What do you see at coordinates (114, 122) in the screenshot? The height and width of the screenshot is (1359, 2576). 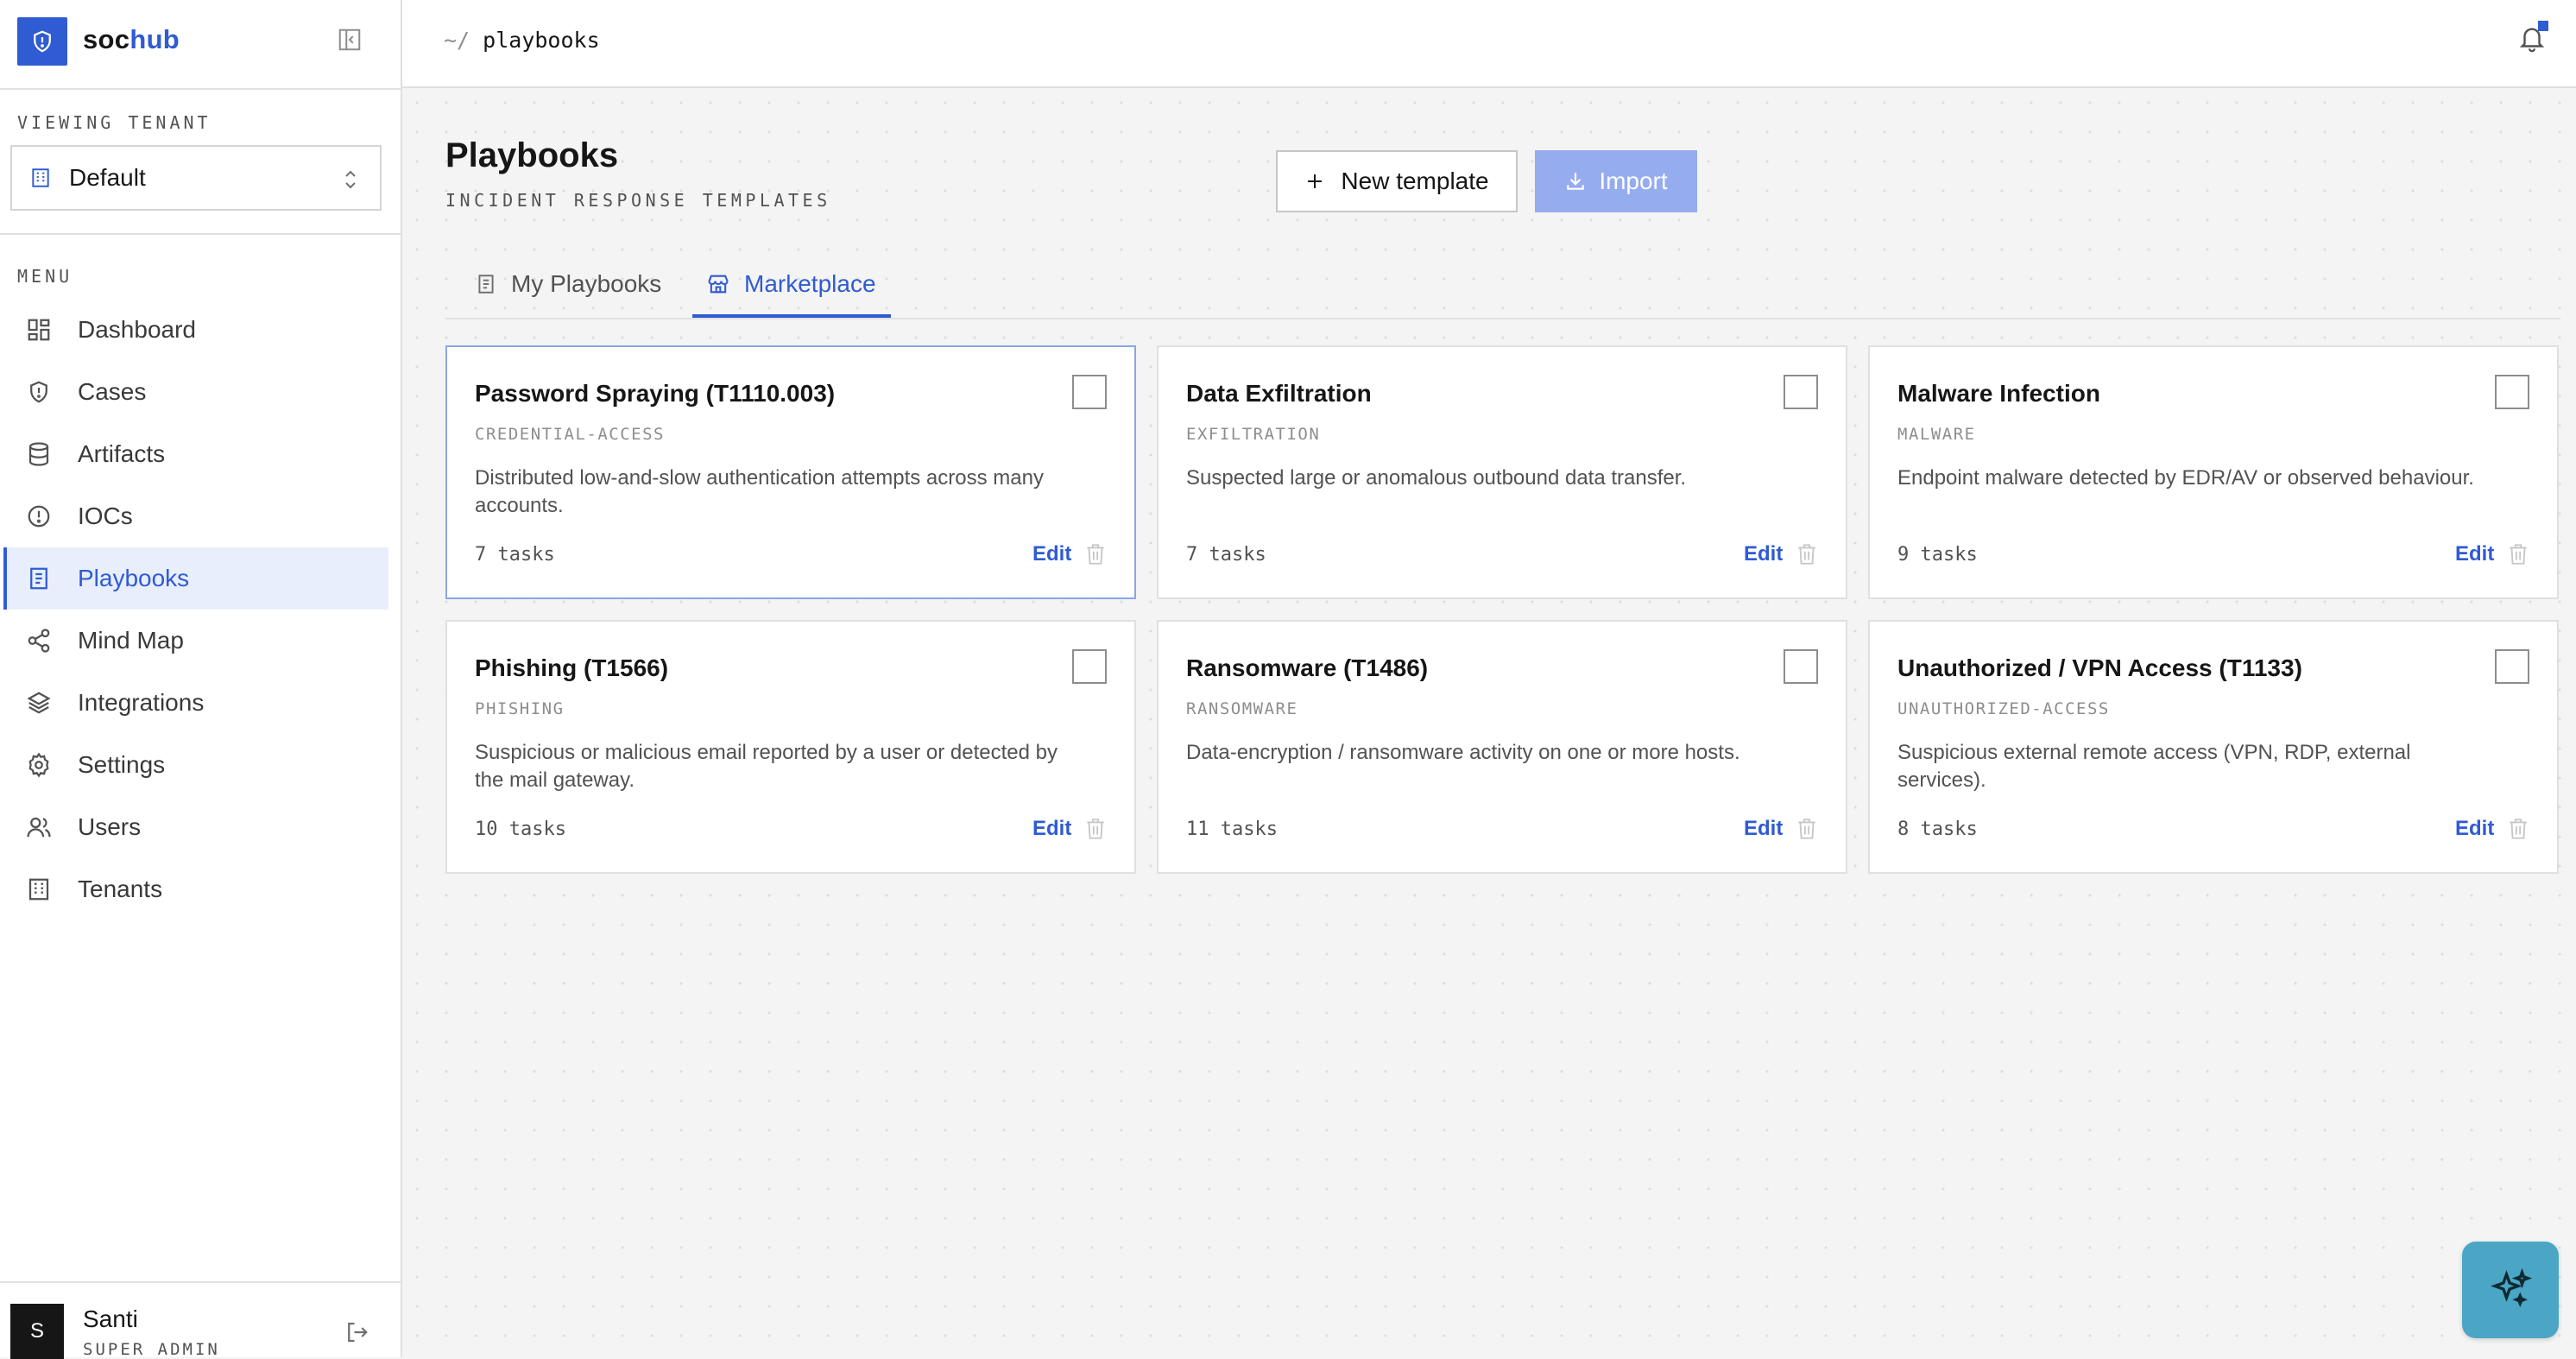 I see `tenant-label: VIEWING TENANT` at bounding box center [114, 122].